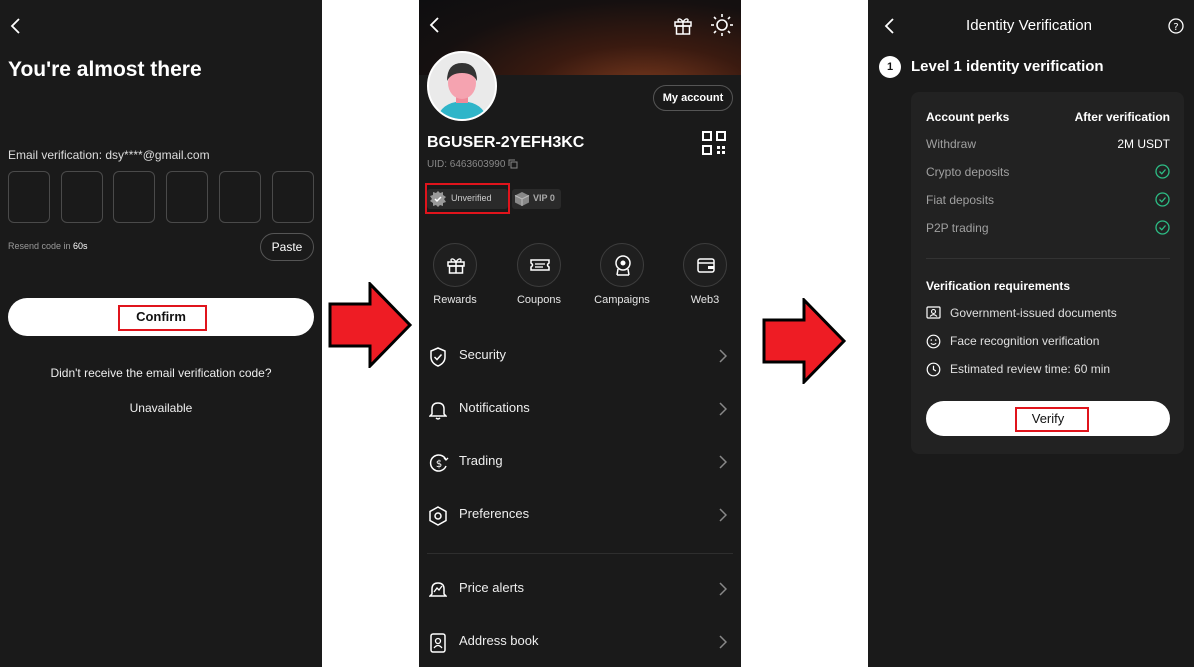  What do you see at coordinates (580, 463) in the screenshot?
I see `menu-item-trading: $ Trading` at bounding box center [580, 463].